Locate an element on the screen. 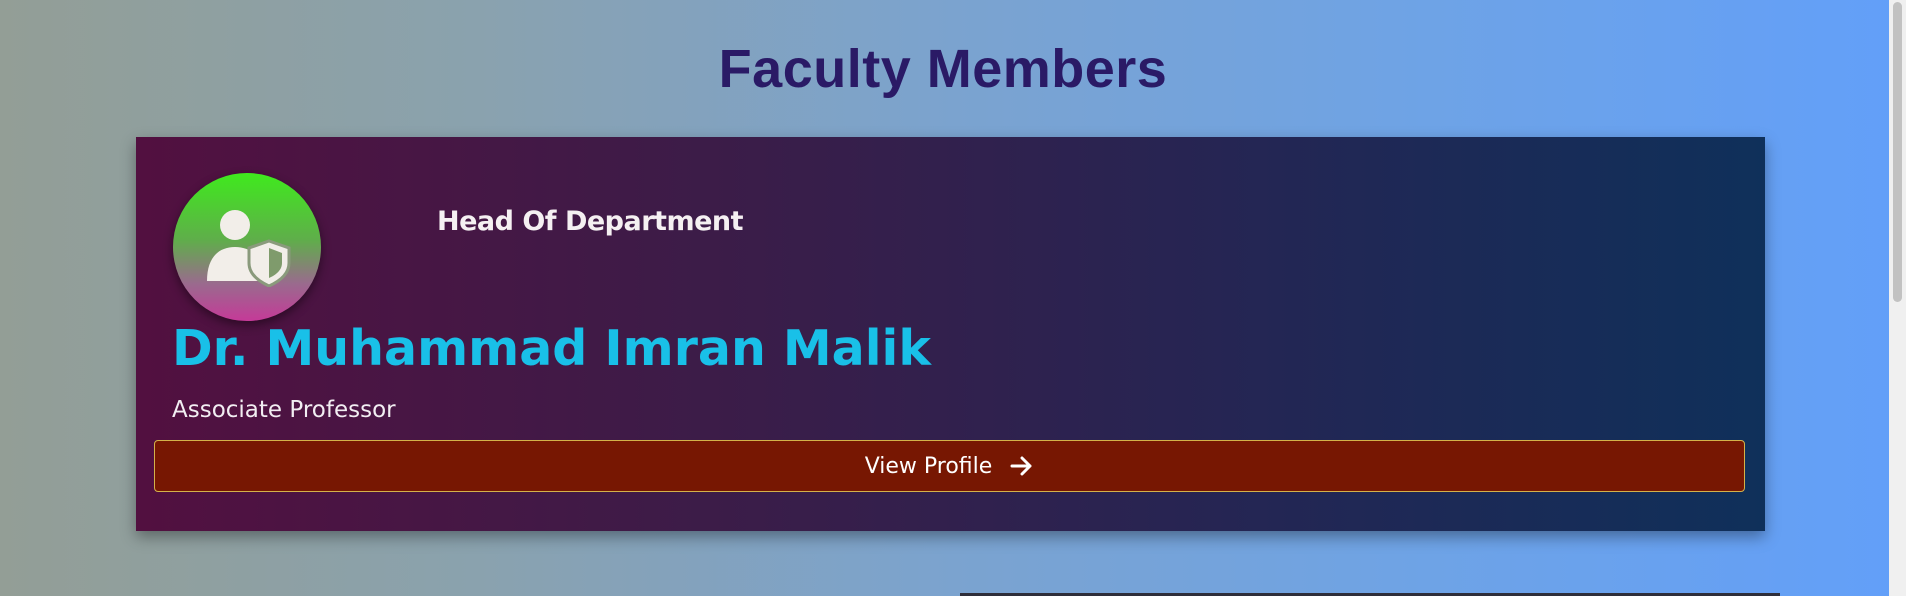 Image resolution: width=1906 pixels, height=596 pixels. scrollbar-thumb is located at coordinates (1897, 152).